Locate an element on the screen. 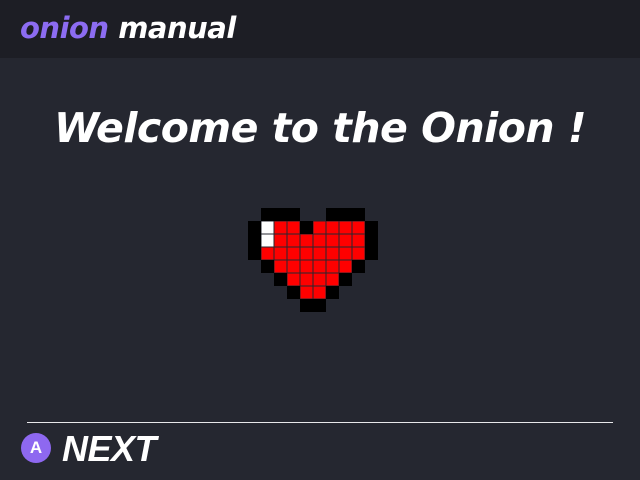 Image resolution: width=640 pixels, height=480 pixels. welcome-heading: Welcome to the Onion ! is located at coordinates (320, 128).